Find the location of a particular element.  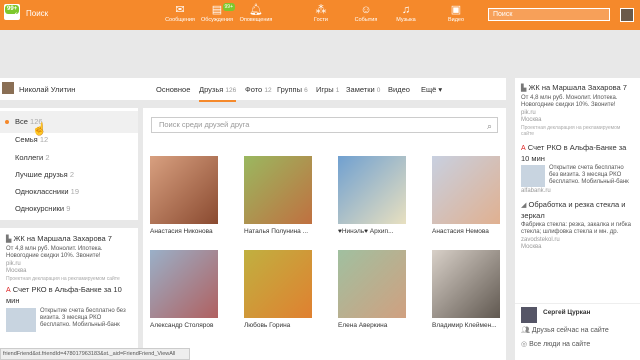

tab-friends: Друзья 126 is located at coordinates (218, 93).